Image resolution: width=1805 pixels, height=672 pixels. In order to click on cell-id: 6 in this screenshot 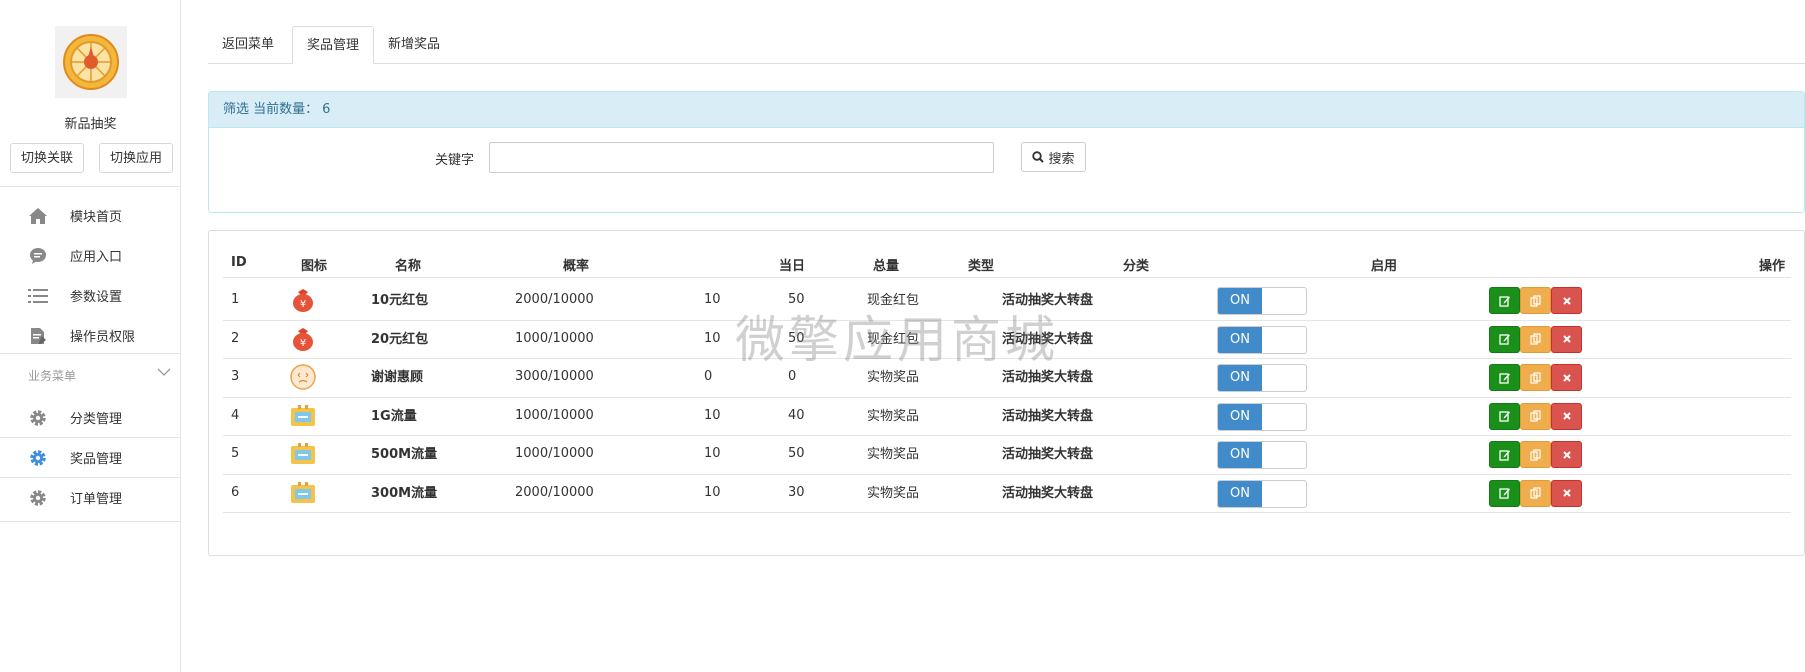, I will do `click(235, 492)`.